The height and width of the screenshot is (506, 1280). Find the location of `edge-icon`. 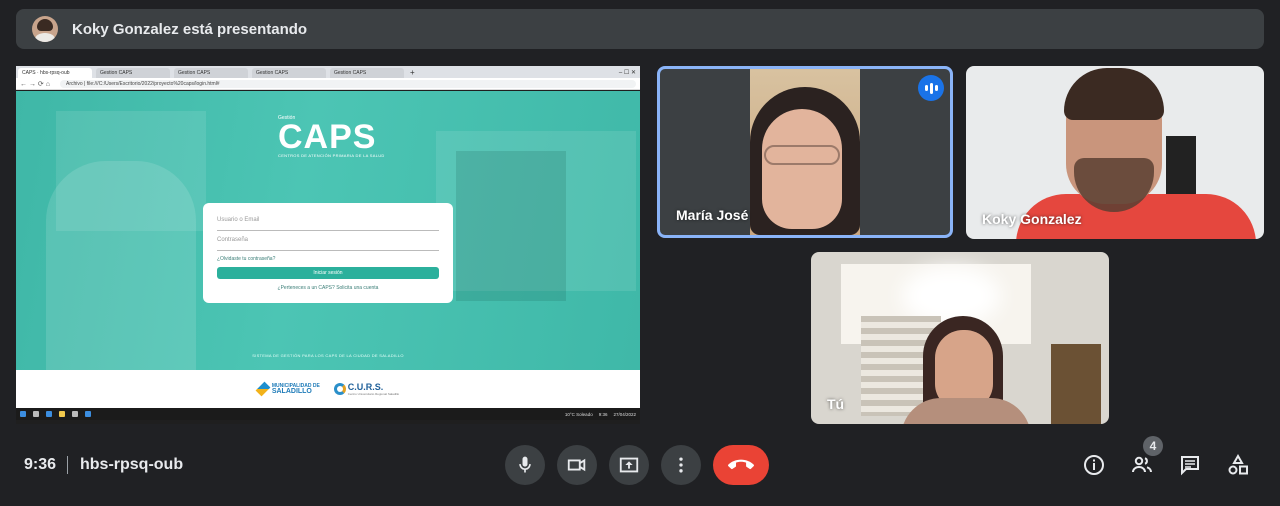

edge-icon is located at coordinates (49, 414).